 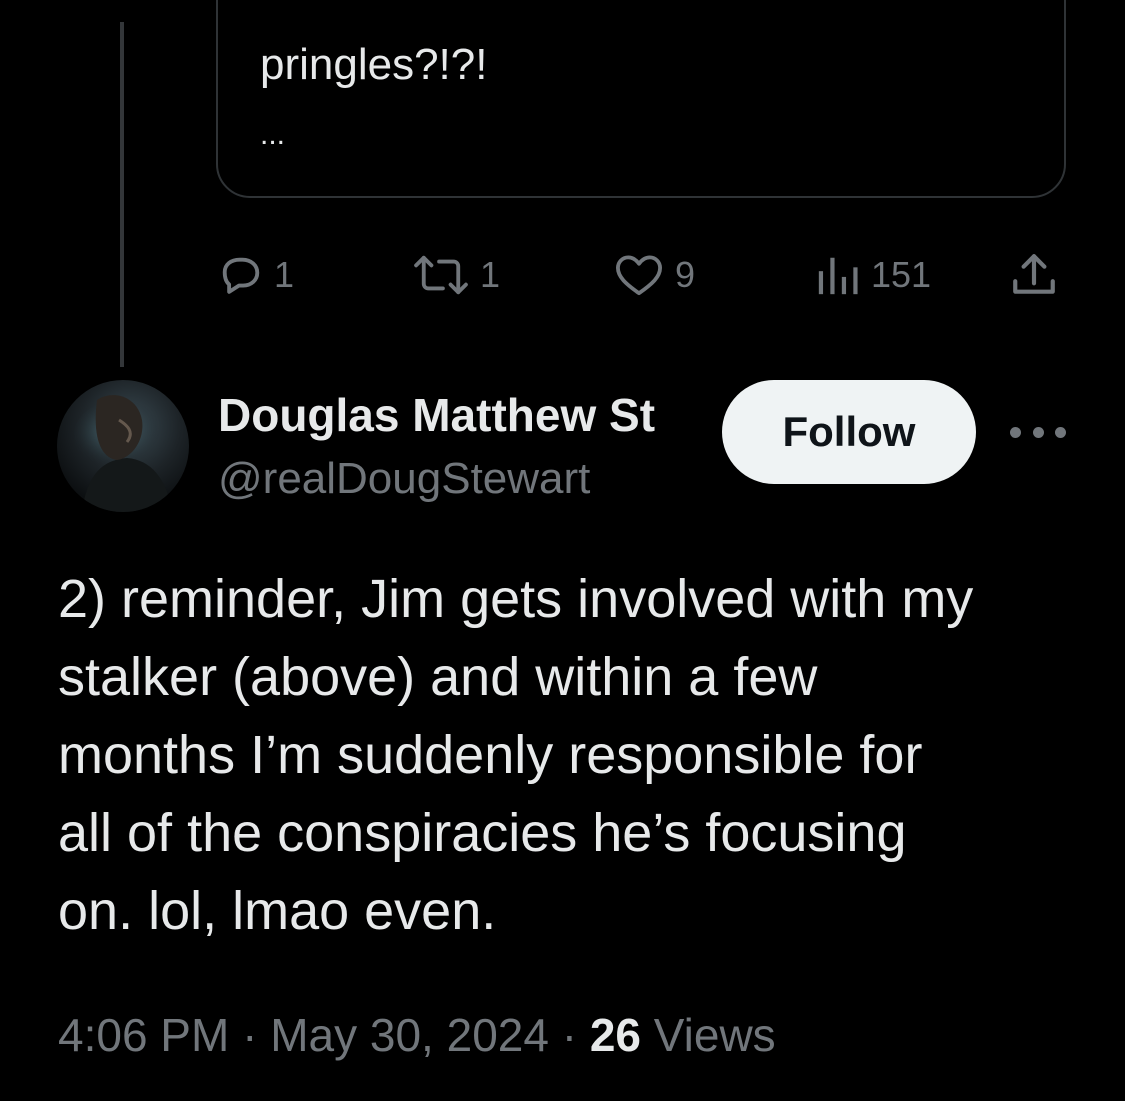 I want to click on views-chart-icon, so click(x=838, y=276).